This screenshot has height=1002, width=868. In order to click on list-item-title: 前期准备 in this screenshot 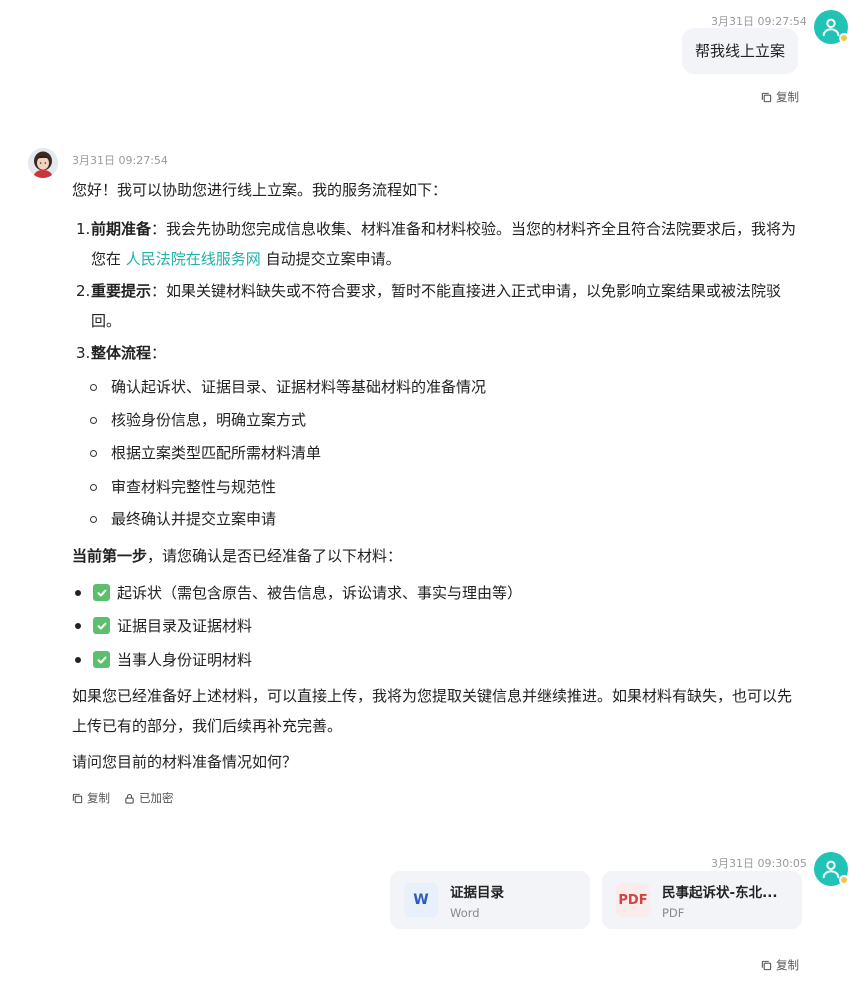, I will do `click(121, 229)`.